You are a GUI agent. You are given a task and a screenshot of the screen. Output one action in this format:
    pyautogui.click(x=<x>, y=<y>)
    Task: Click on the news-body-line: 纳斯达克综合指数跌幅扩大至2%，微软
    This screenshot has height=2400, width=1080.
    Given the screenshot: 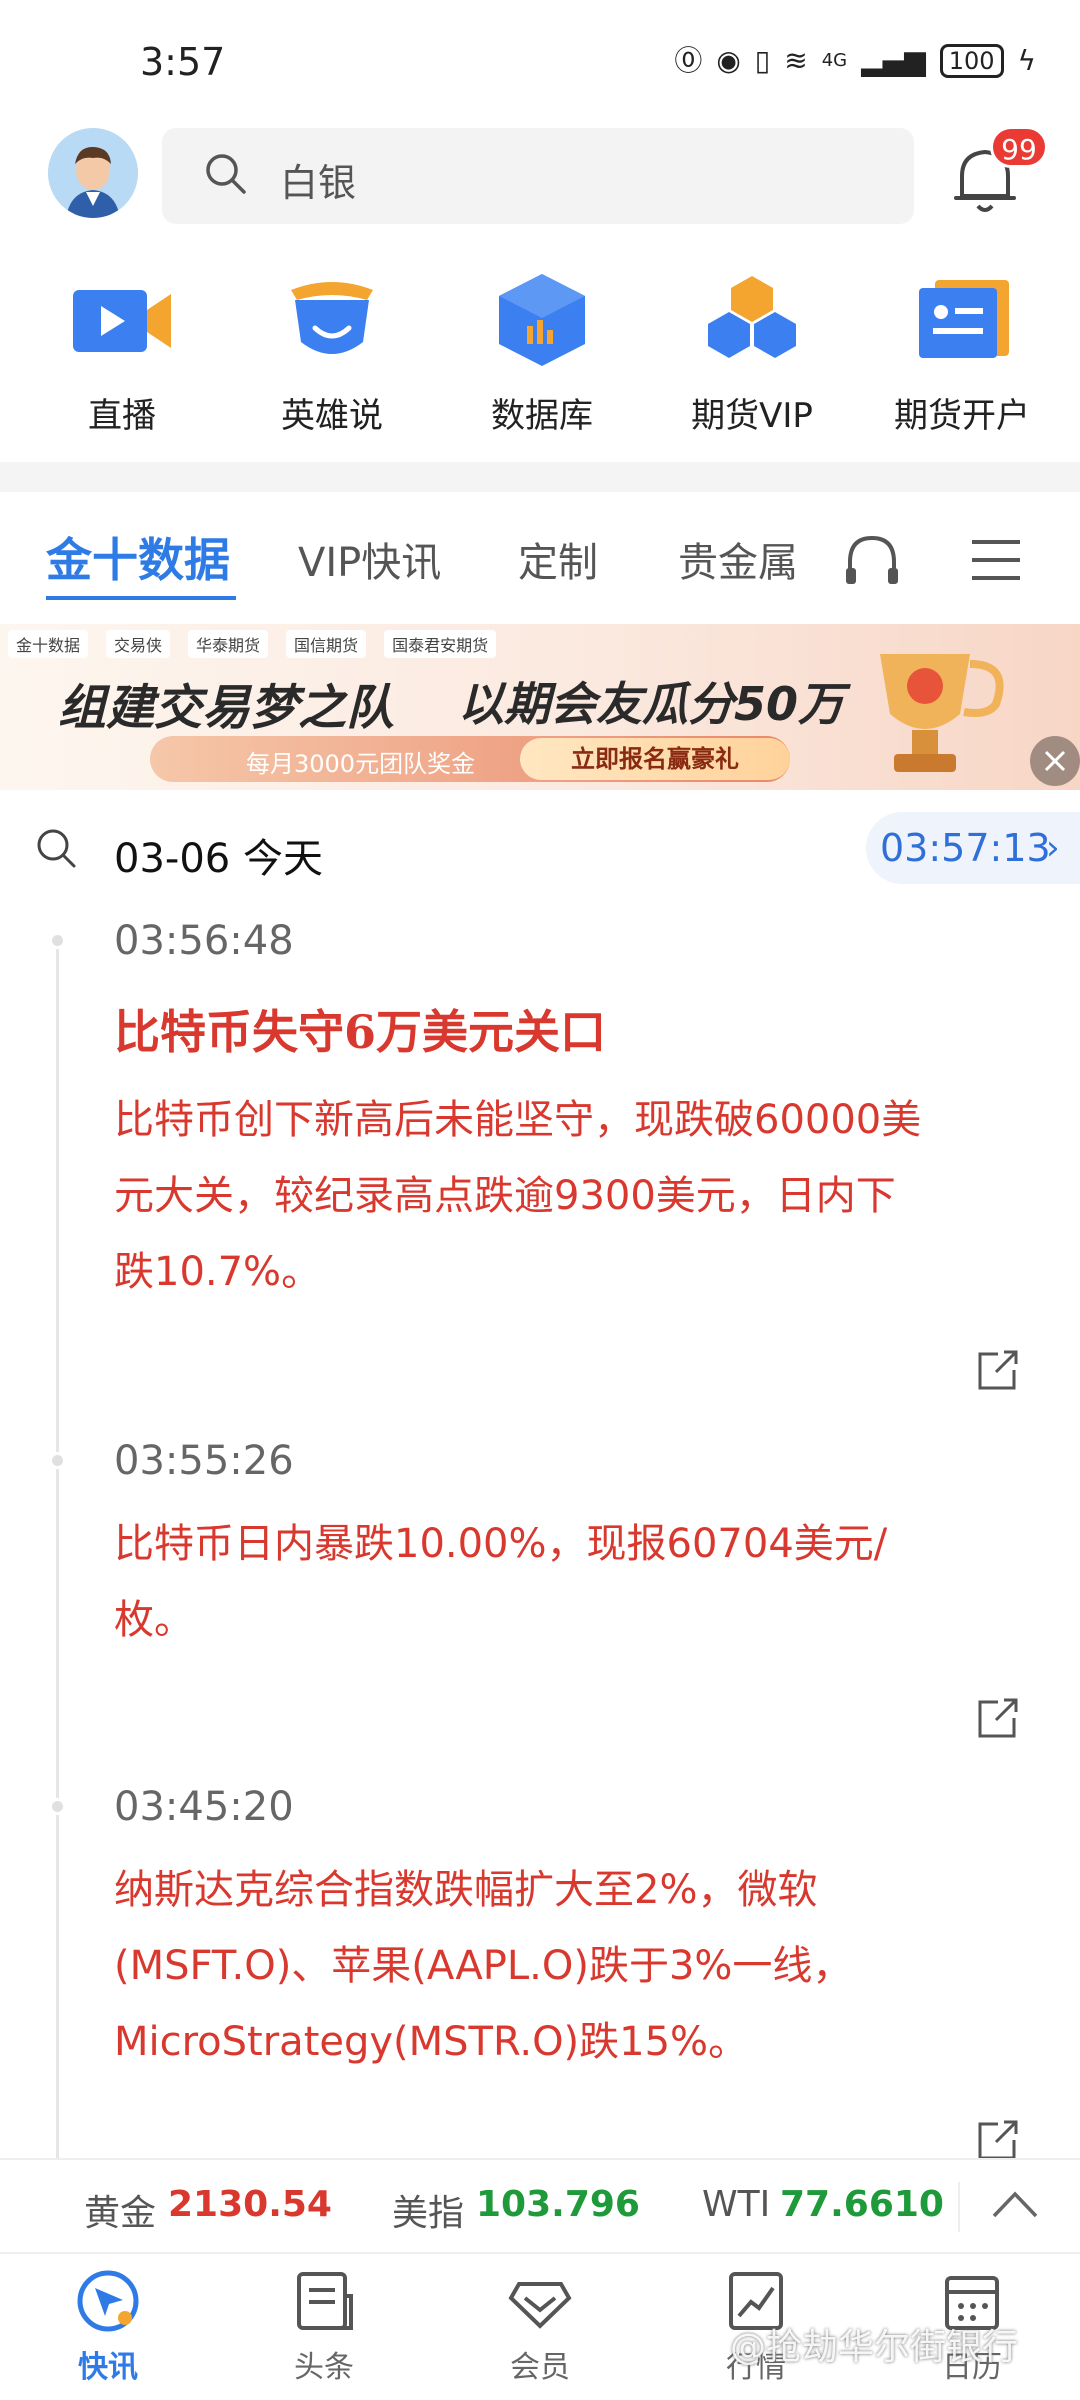 What is the action you would take?
    pyautogui.click(x=466, y=1890)
    